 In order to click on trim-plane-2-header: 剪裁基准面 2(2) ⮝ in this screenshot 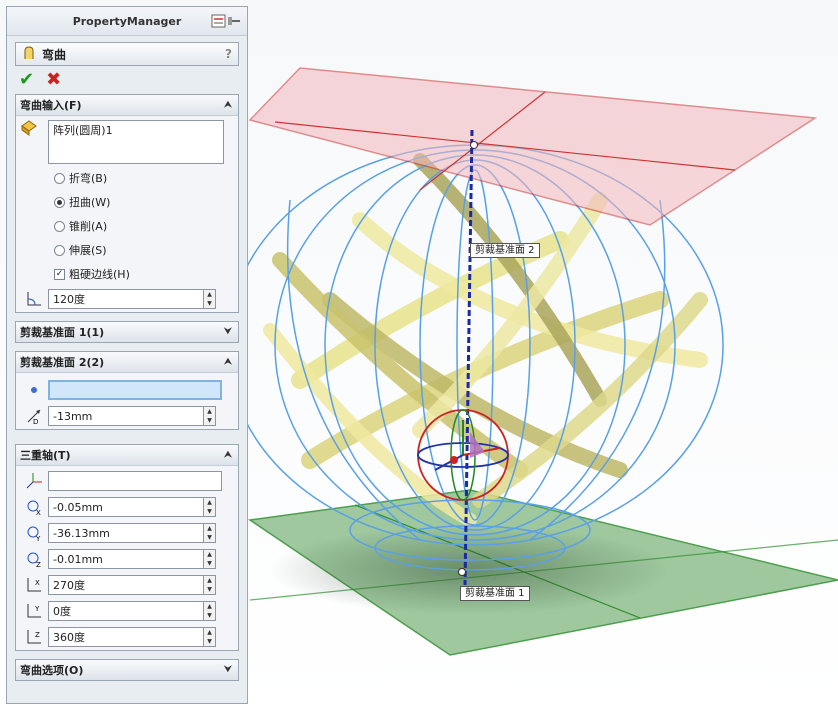, I will do `click(127, 362)`.